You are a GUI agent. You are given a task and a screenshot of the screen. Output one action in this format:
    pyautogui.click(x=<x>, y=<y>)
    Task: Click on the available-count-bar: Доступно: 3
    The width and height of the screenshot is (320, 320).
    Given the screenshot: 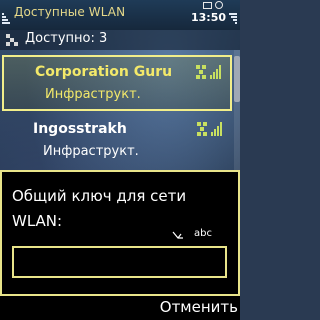 What is the action you would take?
    pyautogui.click(x=120, y=40)
    